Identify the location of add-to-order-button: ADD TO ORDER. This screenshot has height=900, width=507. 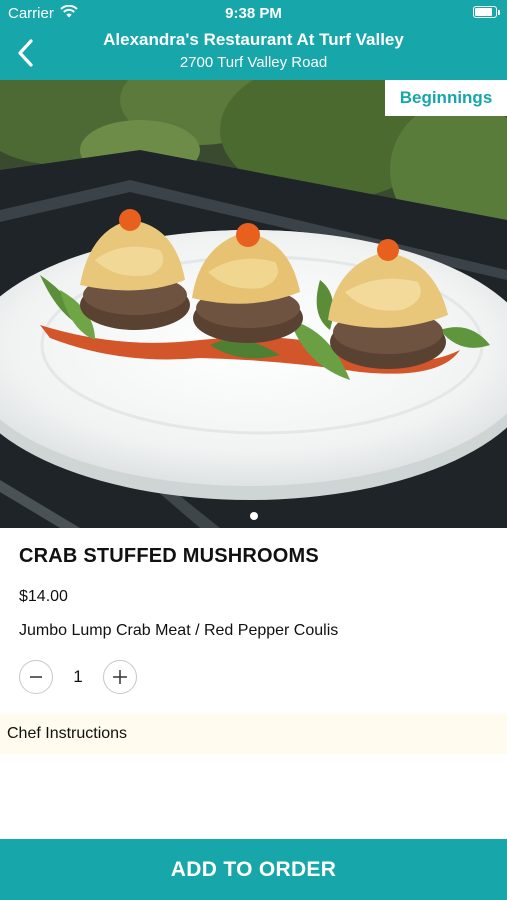
(253, 869).